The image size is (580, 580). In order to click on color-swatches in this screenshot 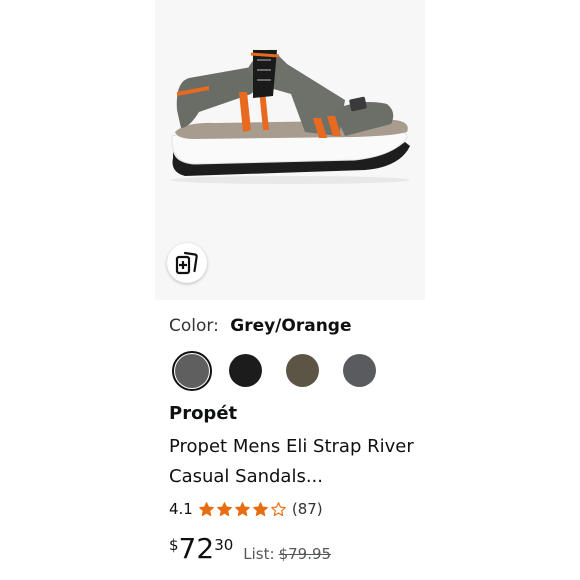, I will do `click(292, 371)`.